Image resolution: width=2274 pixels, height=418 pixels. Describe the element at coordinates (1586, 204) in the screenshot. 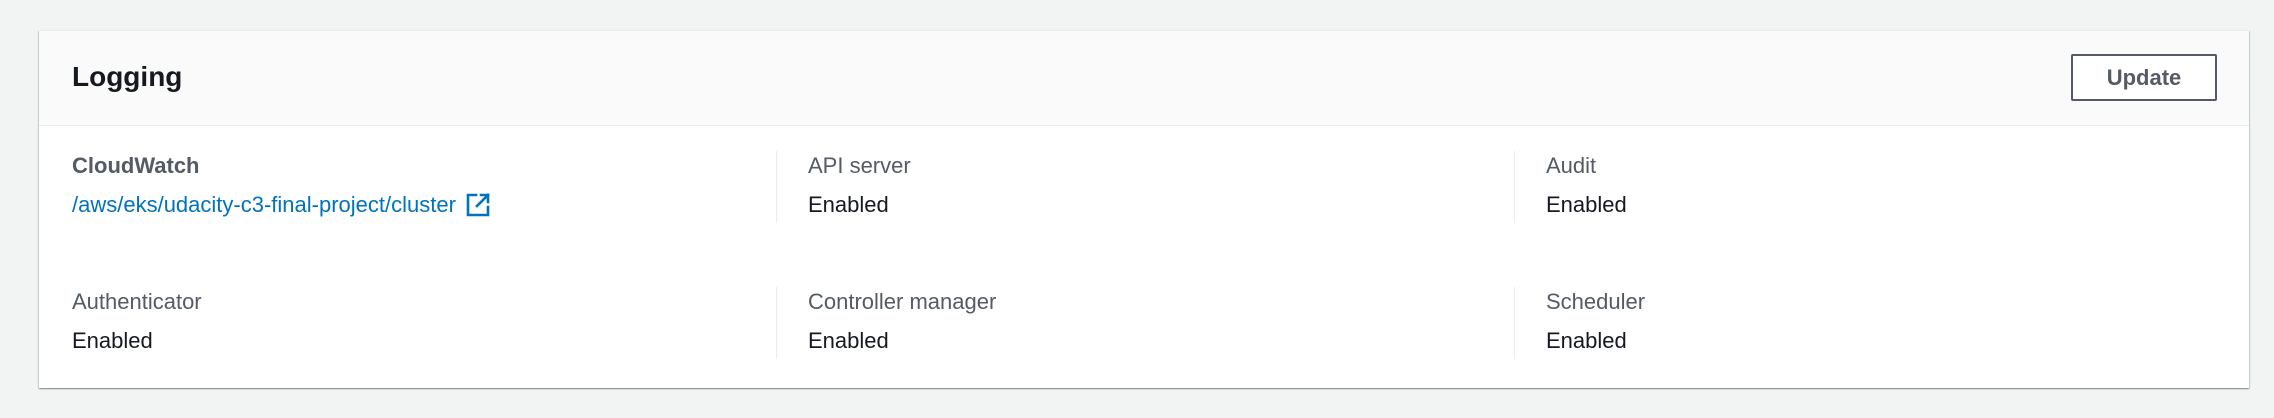

I see `audit-value: Enabled` at that location.